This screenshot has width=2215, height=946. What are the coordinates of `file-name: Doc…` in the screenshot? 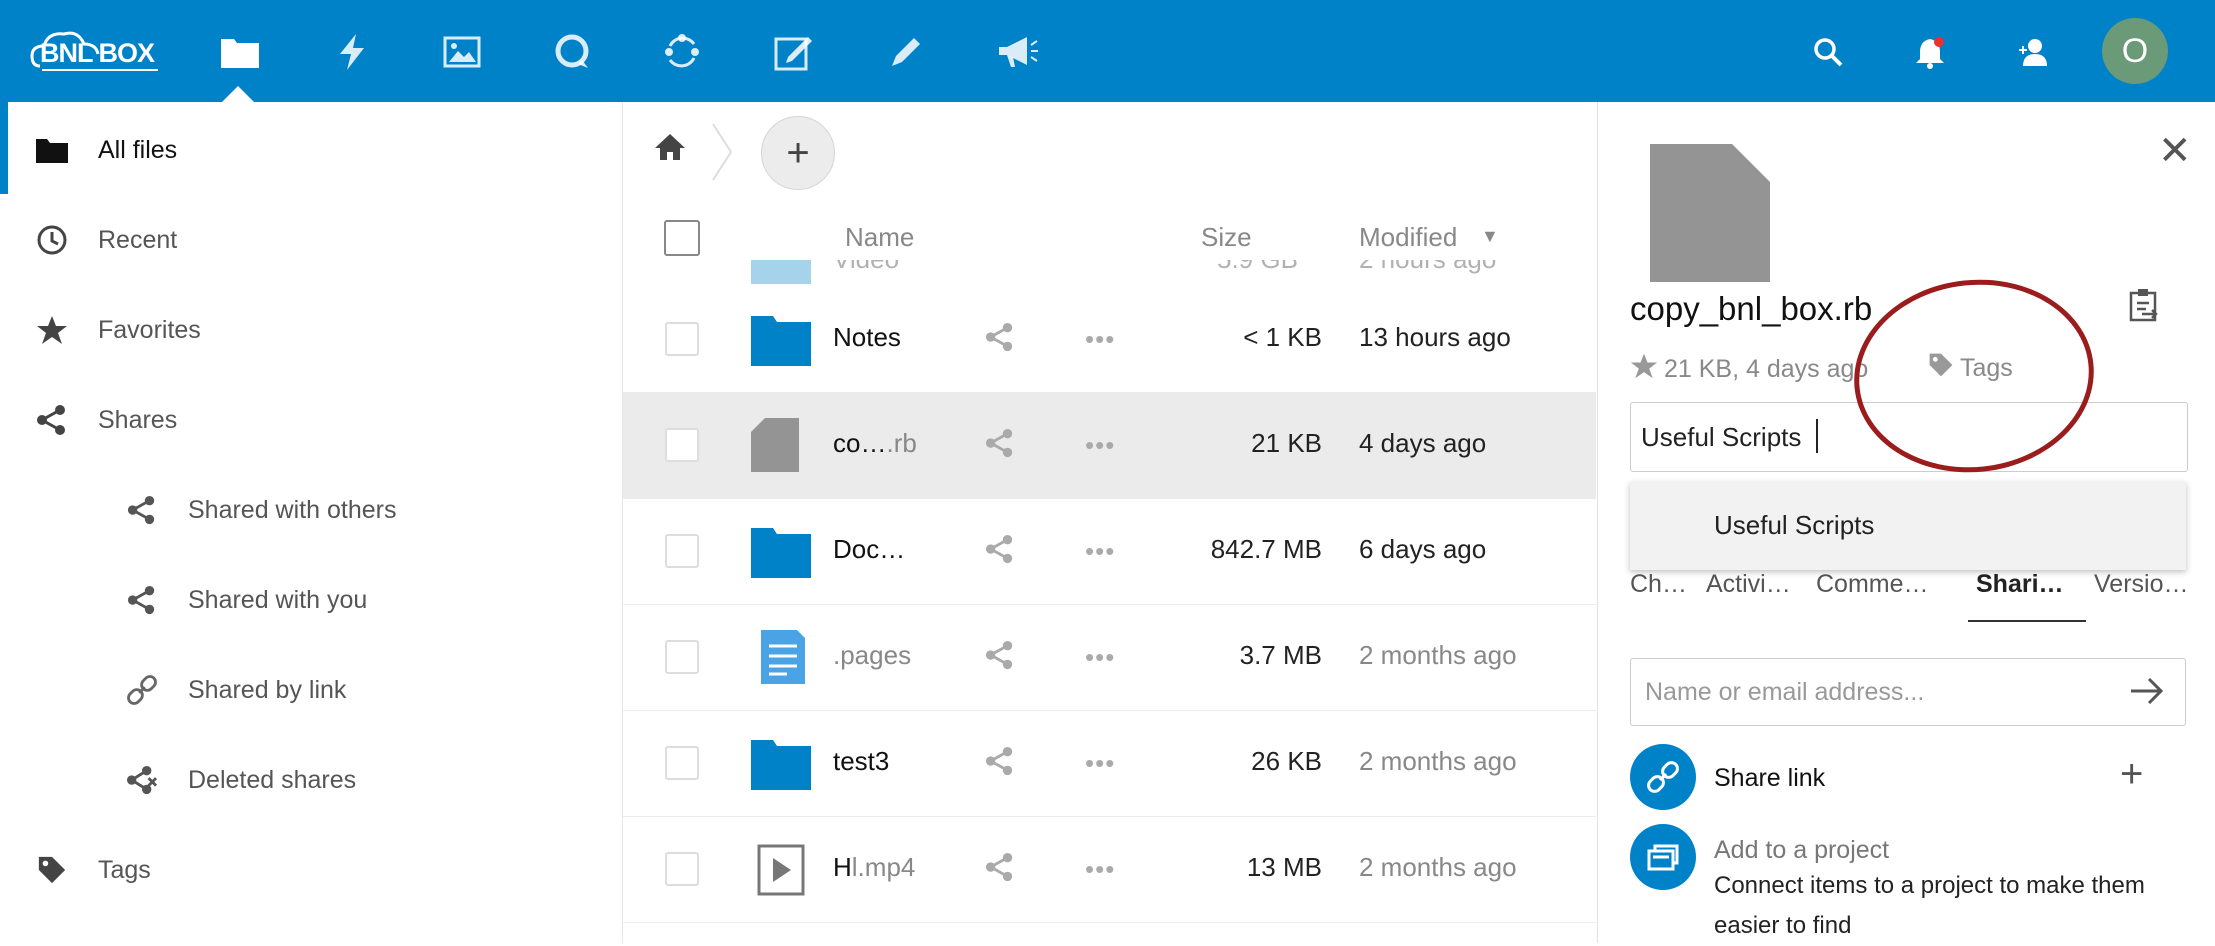 It's located at (869, 549).